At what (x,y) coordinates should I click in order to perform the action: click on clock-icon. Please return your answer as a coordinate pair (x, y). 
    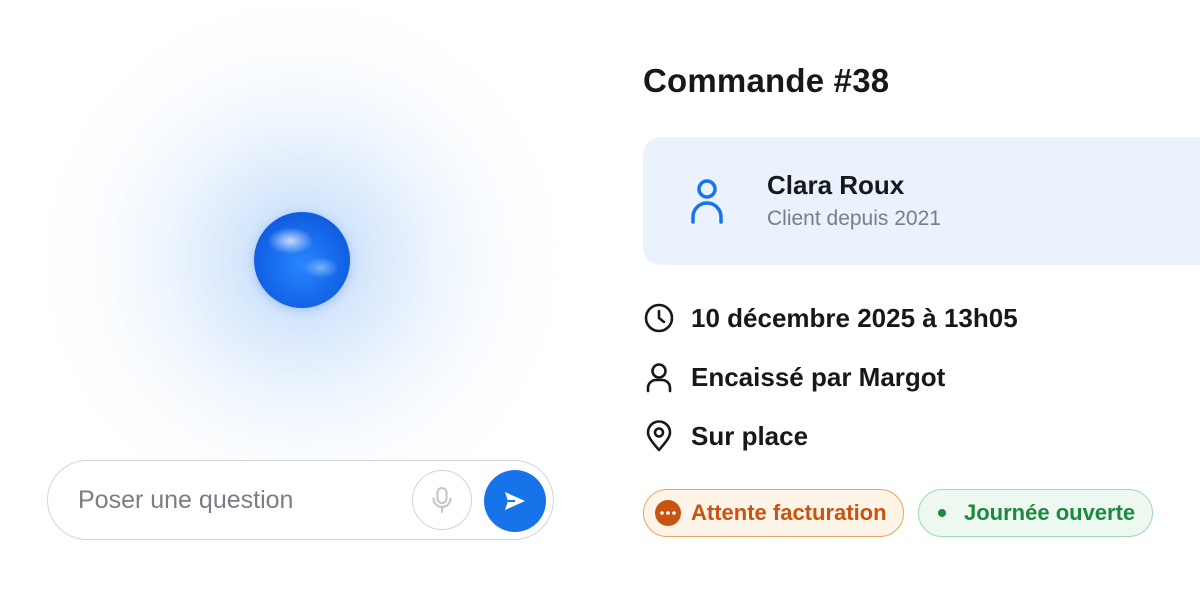
    Looking at the image, I should click on (659, 318).